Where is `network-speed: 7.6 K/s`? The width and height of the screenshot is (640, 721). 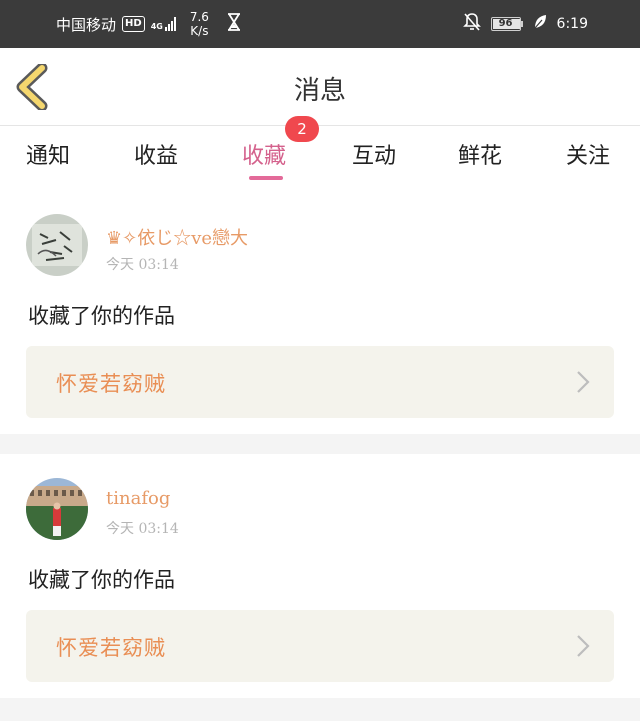 network-speed: 7.6 K/s is located at coordinates (199, 24).